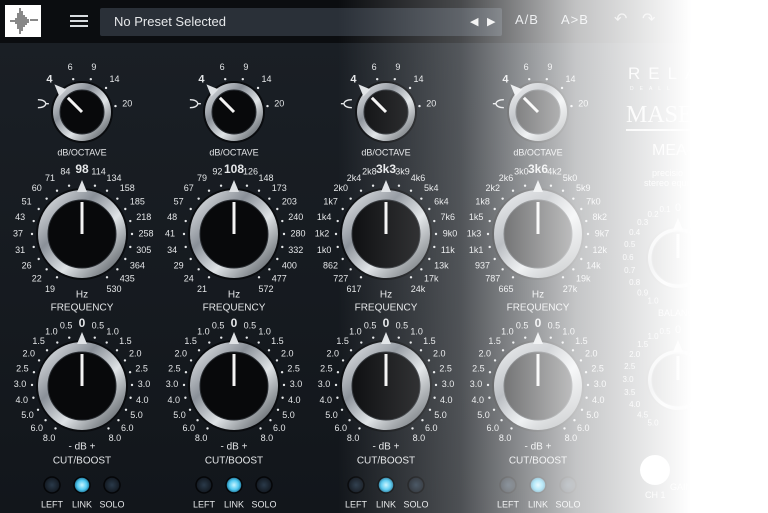  I want to click on frequency-label: 3k9, so click(402, 172).